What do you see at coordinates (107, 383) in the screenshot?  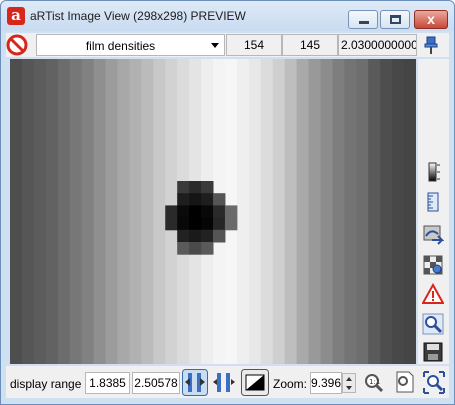 I see `display-range-min-input: 1.8385` at bounding box center [107, 383].